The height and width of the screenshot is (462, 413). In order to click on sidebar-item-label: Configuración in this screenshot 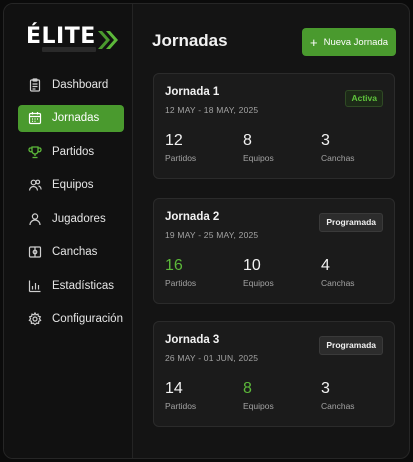, I will do `click(87, 319)`.